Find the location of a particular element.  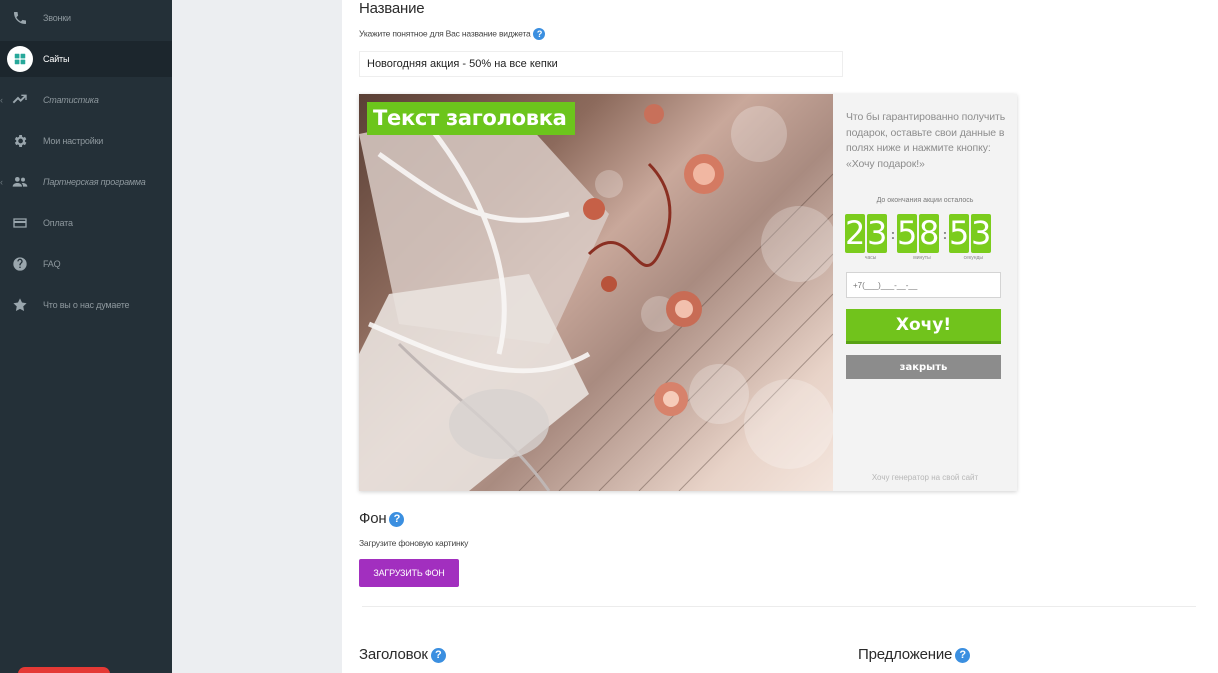

sidebar-item-feedback: Что вы о нас думаете is located at coordinates (86, 305).